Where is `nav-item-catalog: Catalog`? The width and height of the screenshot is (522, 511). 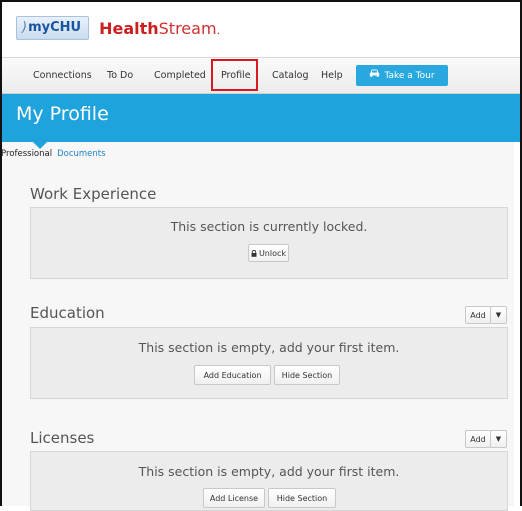
nav-item-catalog: Catalog is located at coordinates (290, 75).